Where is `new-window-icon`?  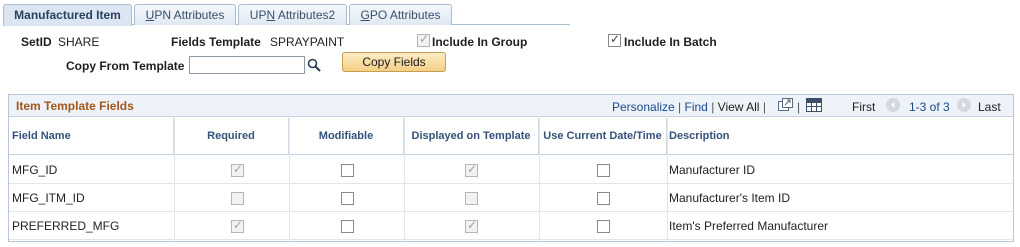 new-window-icon is located at coordinates (785, 105).